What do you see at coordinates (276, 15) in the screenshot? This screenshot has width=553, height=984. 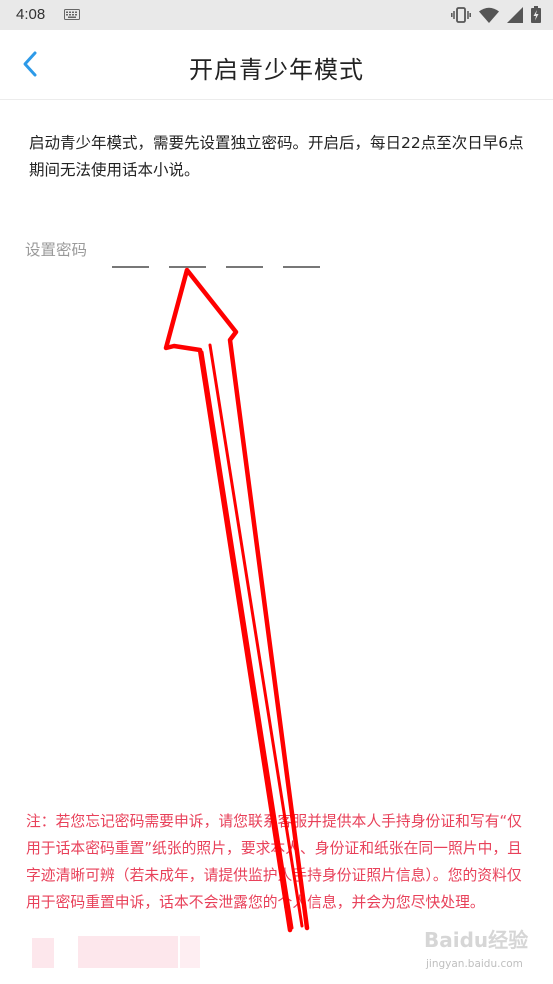 I see `status-bar: 4:08` at bounding box center [276, 15].